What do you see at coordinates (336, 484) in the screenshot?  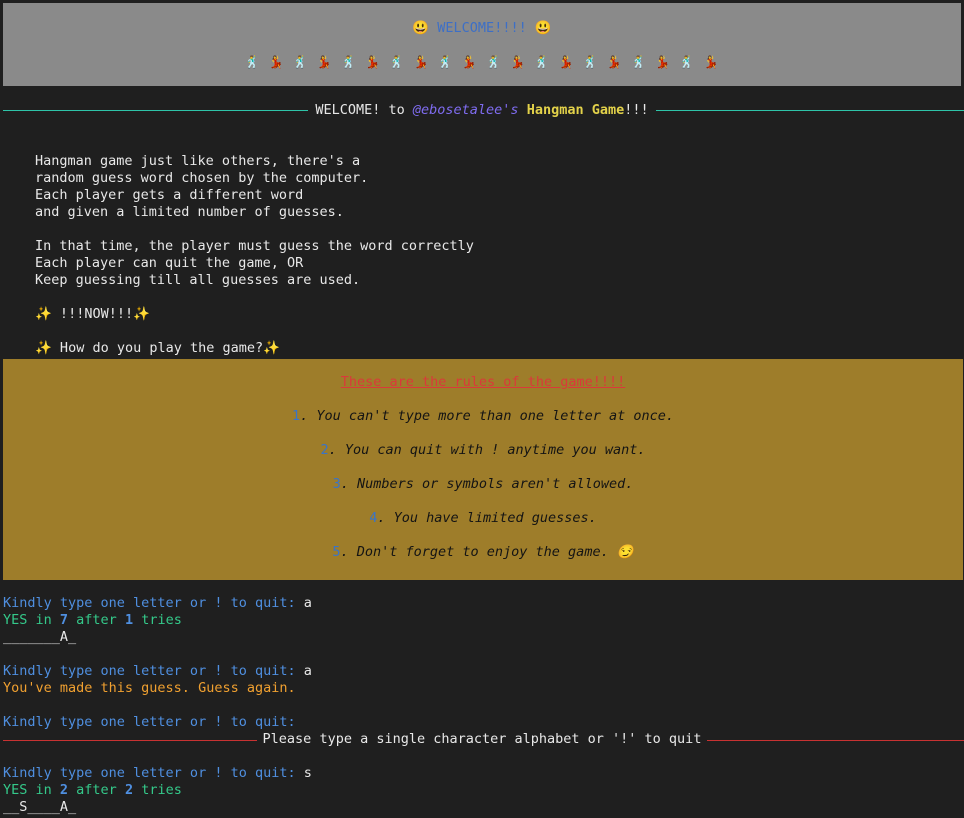 I see `rule-number: 3` at bounding box center [336, 484].